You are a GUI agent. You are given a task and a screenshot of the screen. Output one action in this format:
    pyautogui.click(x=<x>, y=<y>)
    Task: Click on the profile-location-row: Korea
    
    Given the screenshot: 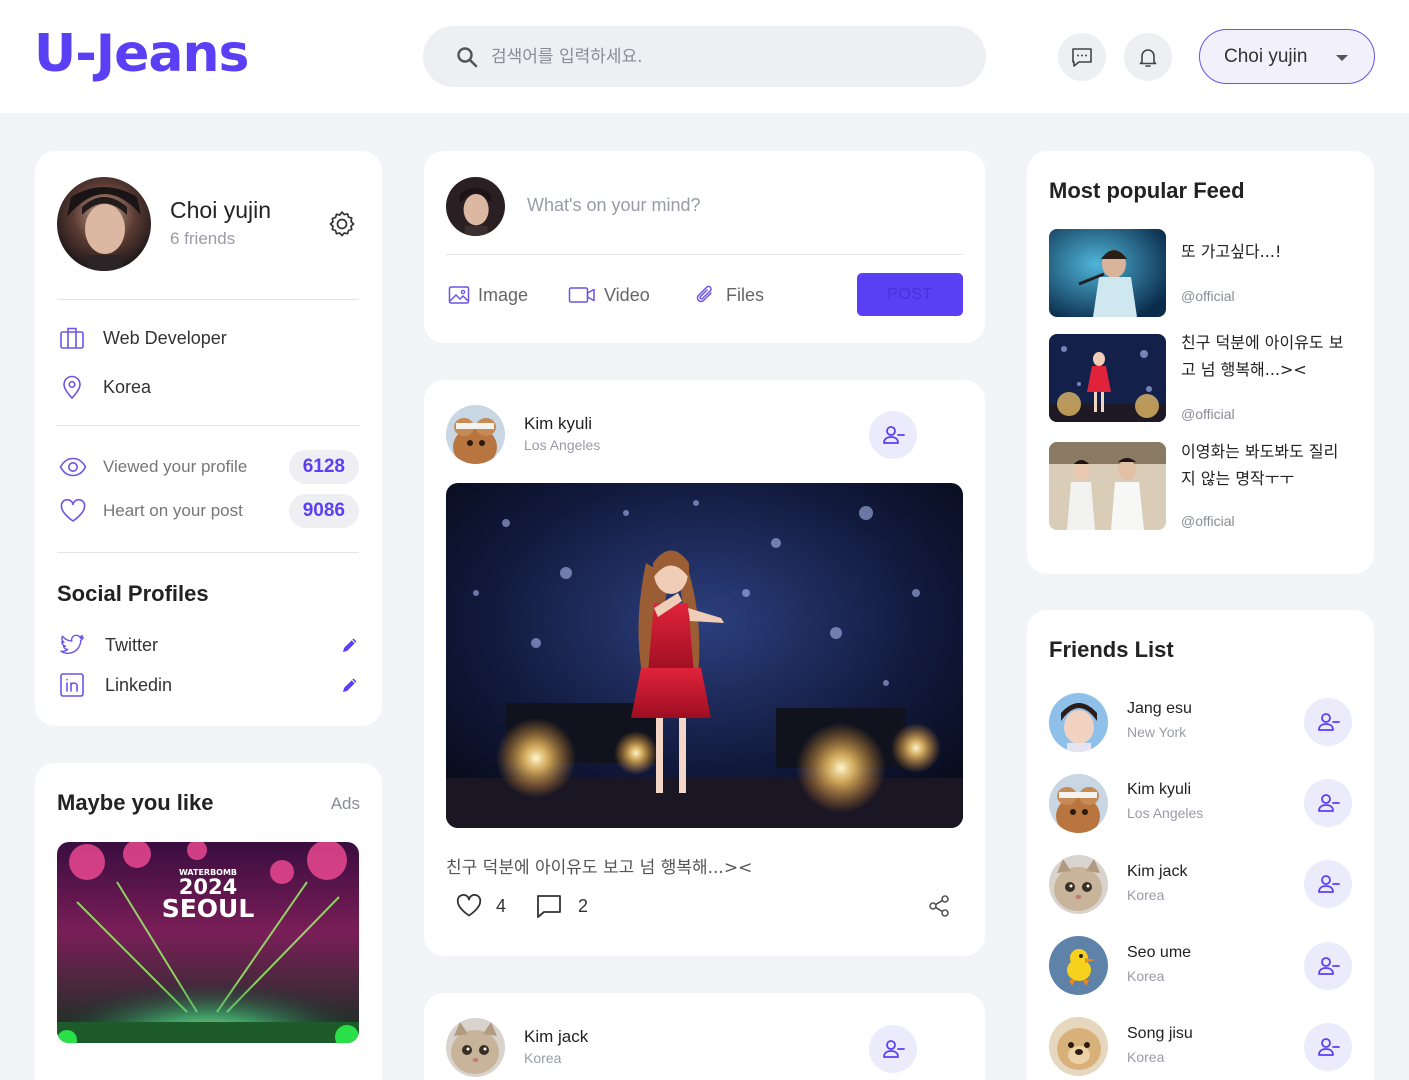 What is the action you would take?
    pyautogui.click(x=105, y=387)
    